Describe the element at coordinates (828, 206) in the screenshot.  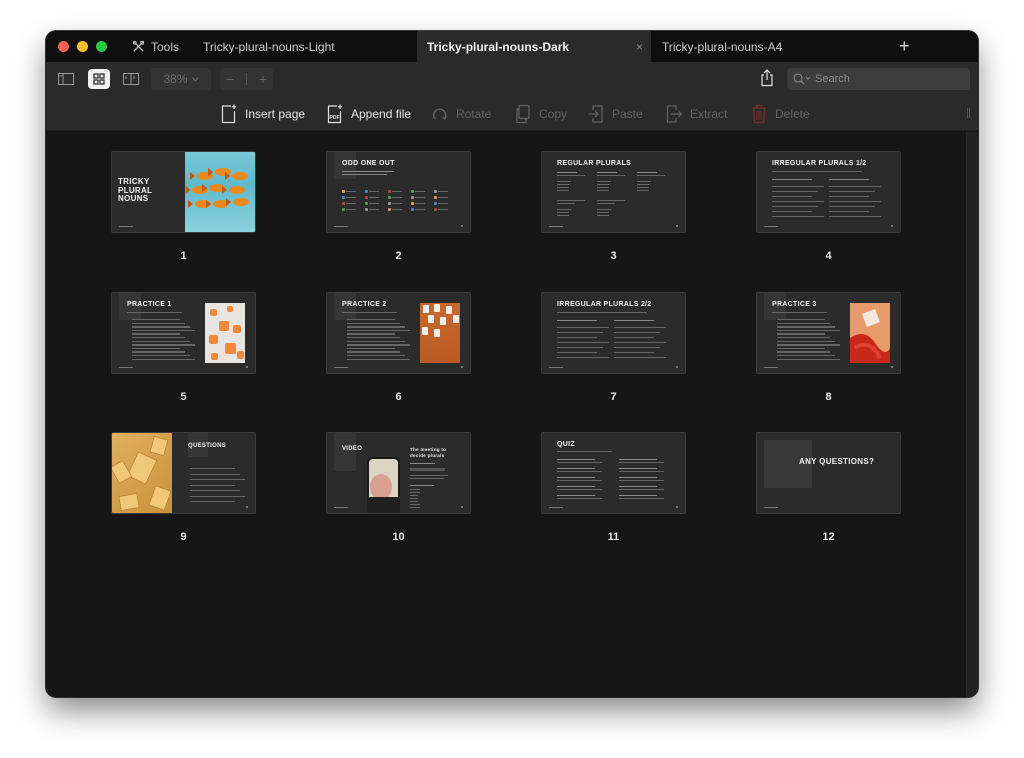
I see `page-thumbnail: IRREGULAR PLURALS 1/2 4` at that location.